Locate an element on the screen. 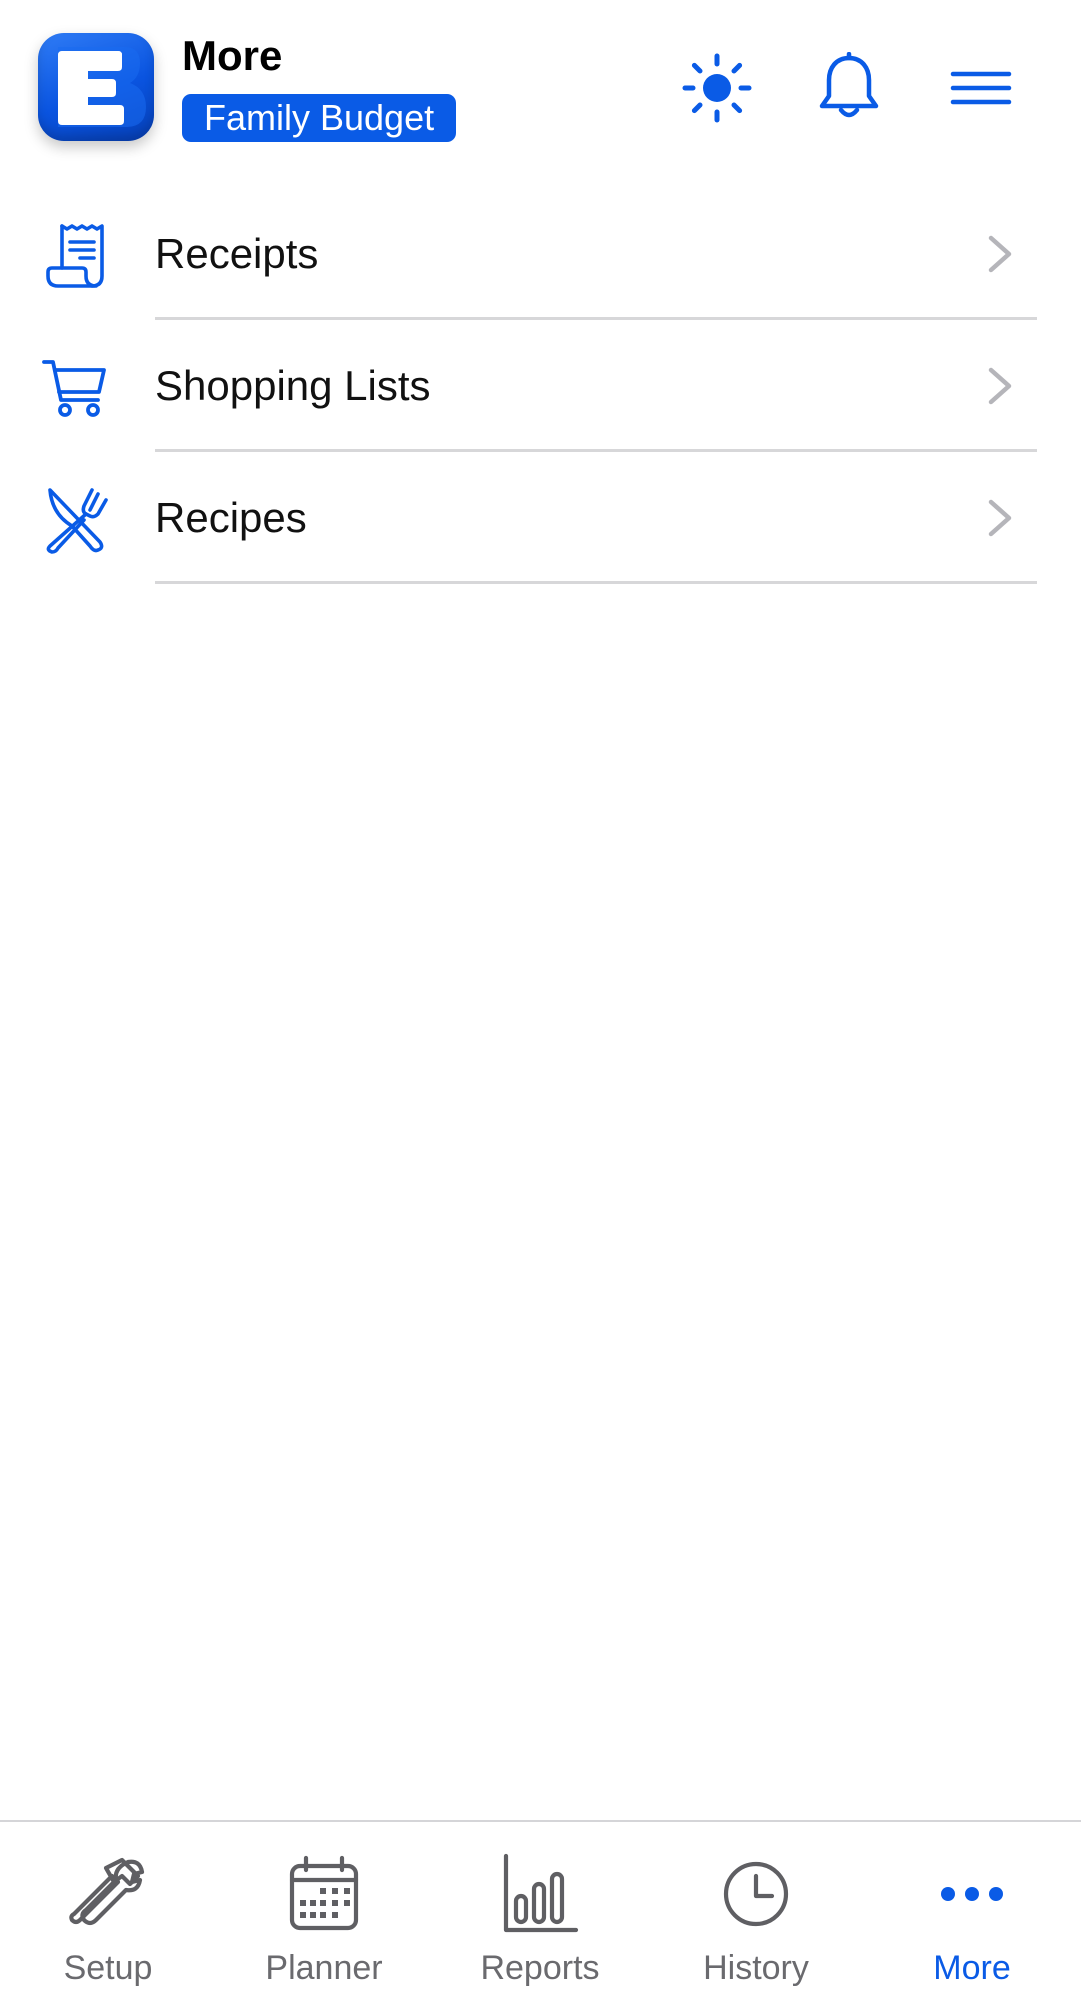 This screenshot has width=1081, height=2001. tab-reports: Reports is located at coordinates (540, 1911).